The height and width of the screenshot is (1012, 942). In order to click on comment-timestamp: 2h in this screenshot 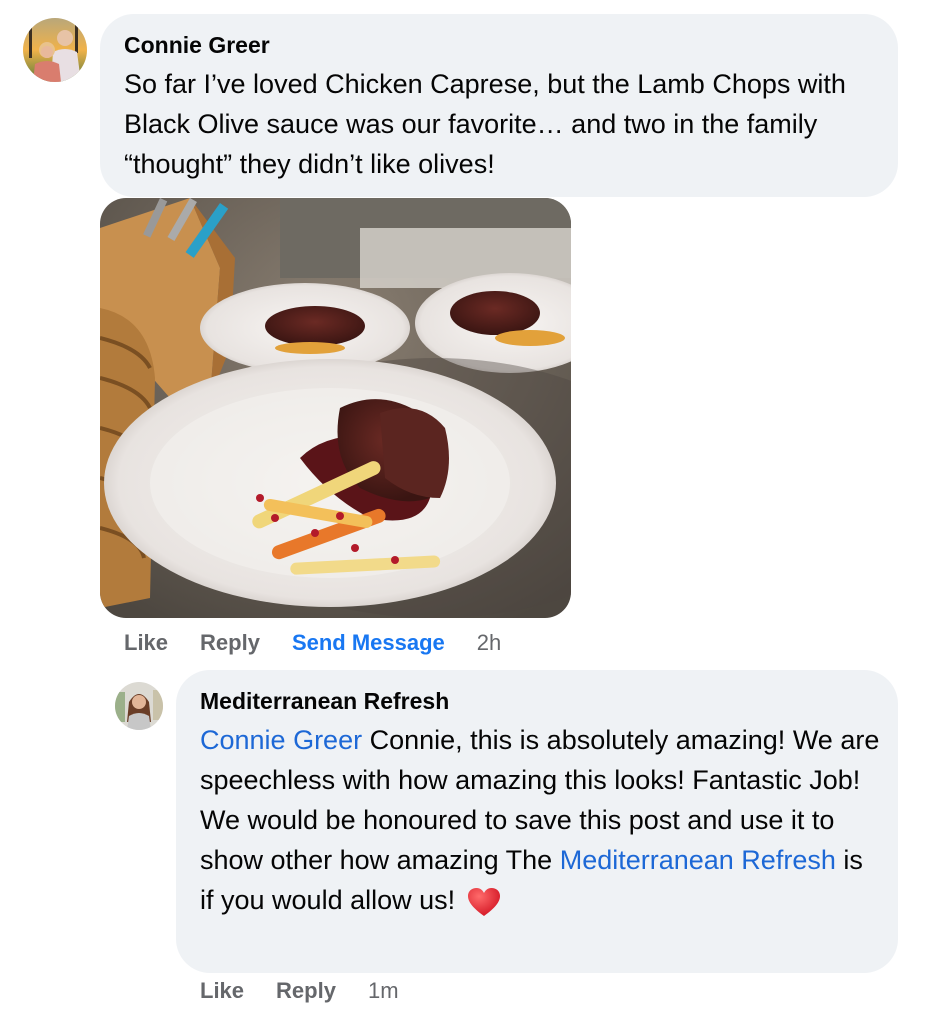, I will do `click(489, 643)`.